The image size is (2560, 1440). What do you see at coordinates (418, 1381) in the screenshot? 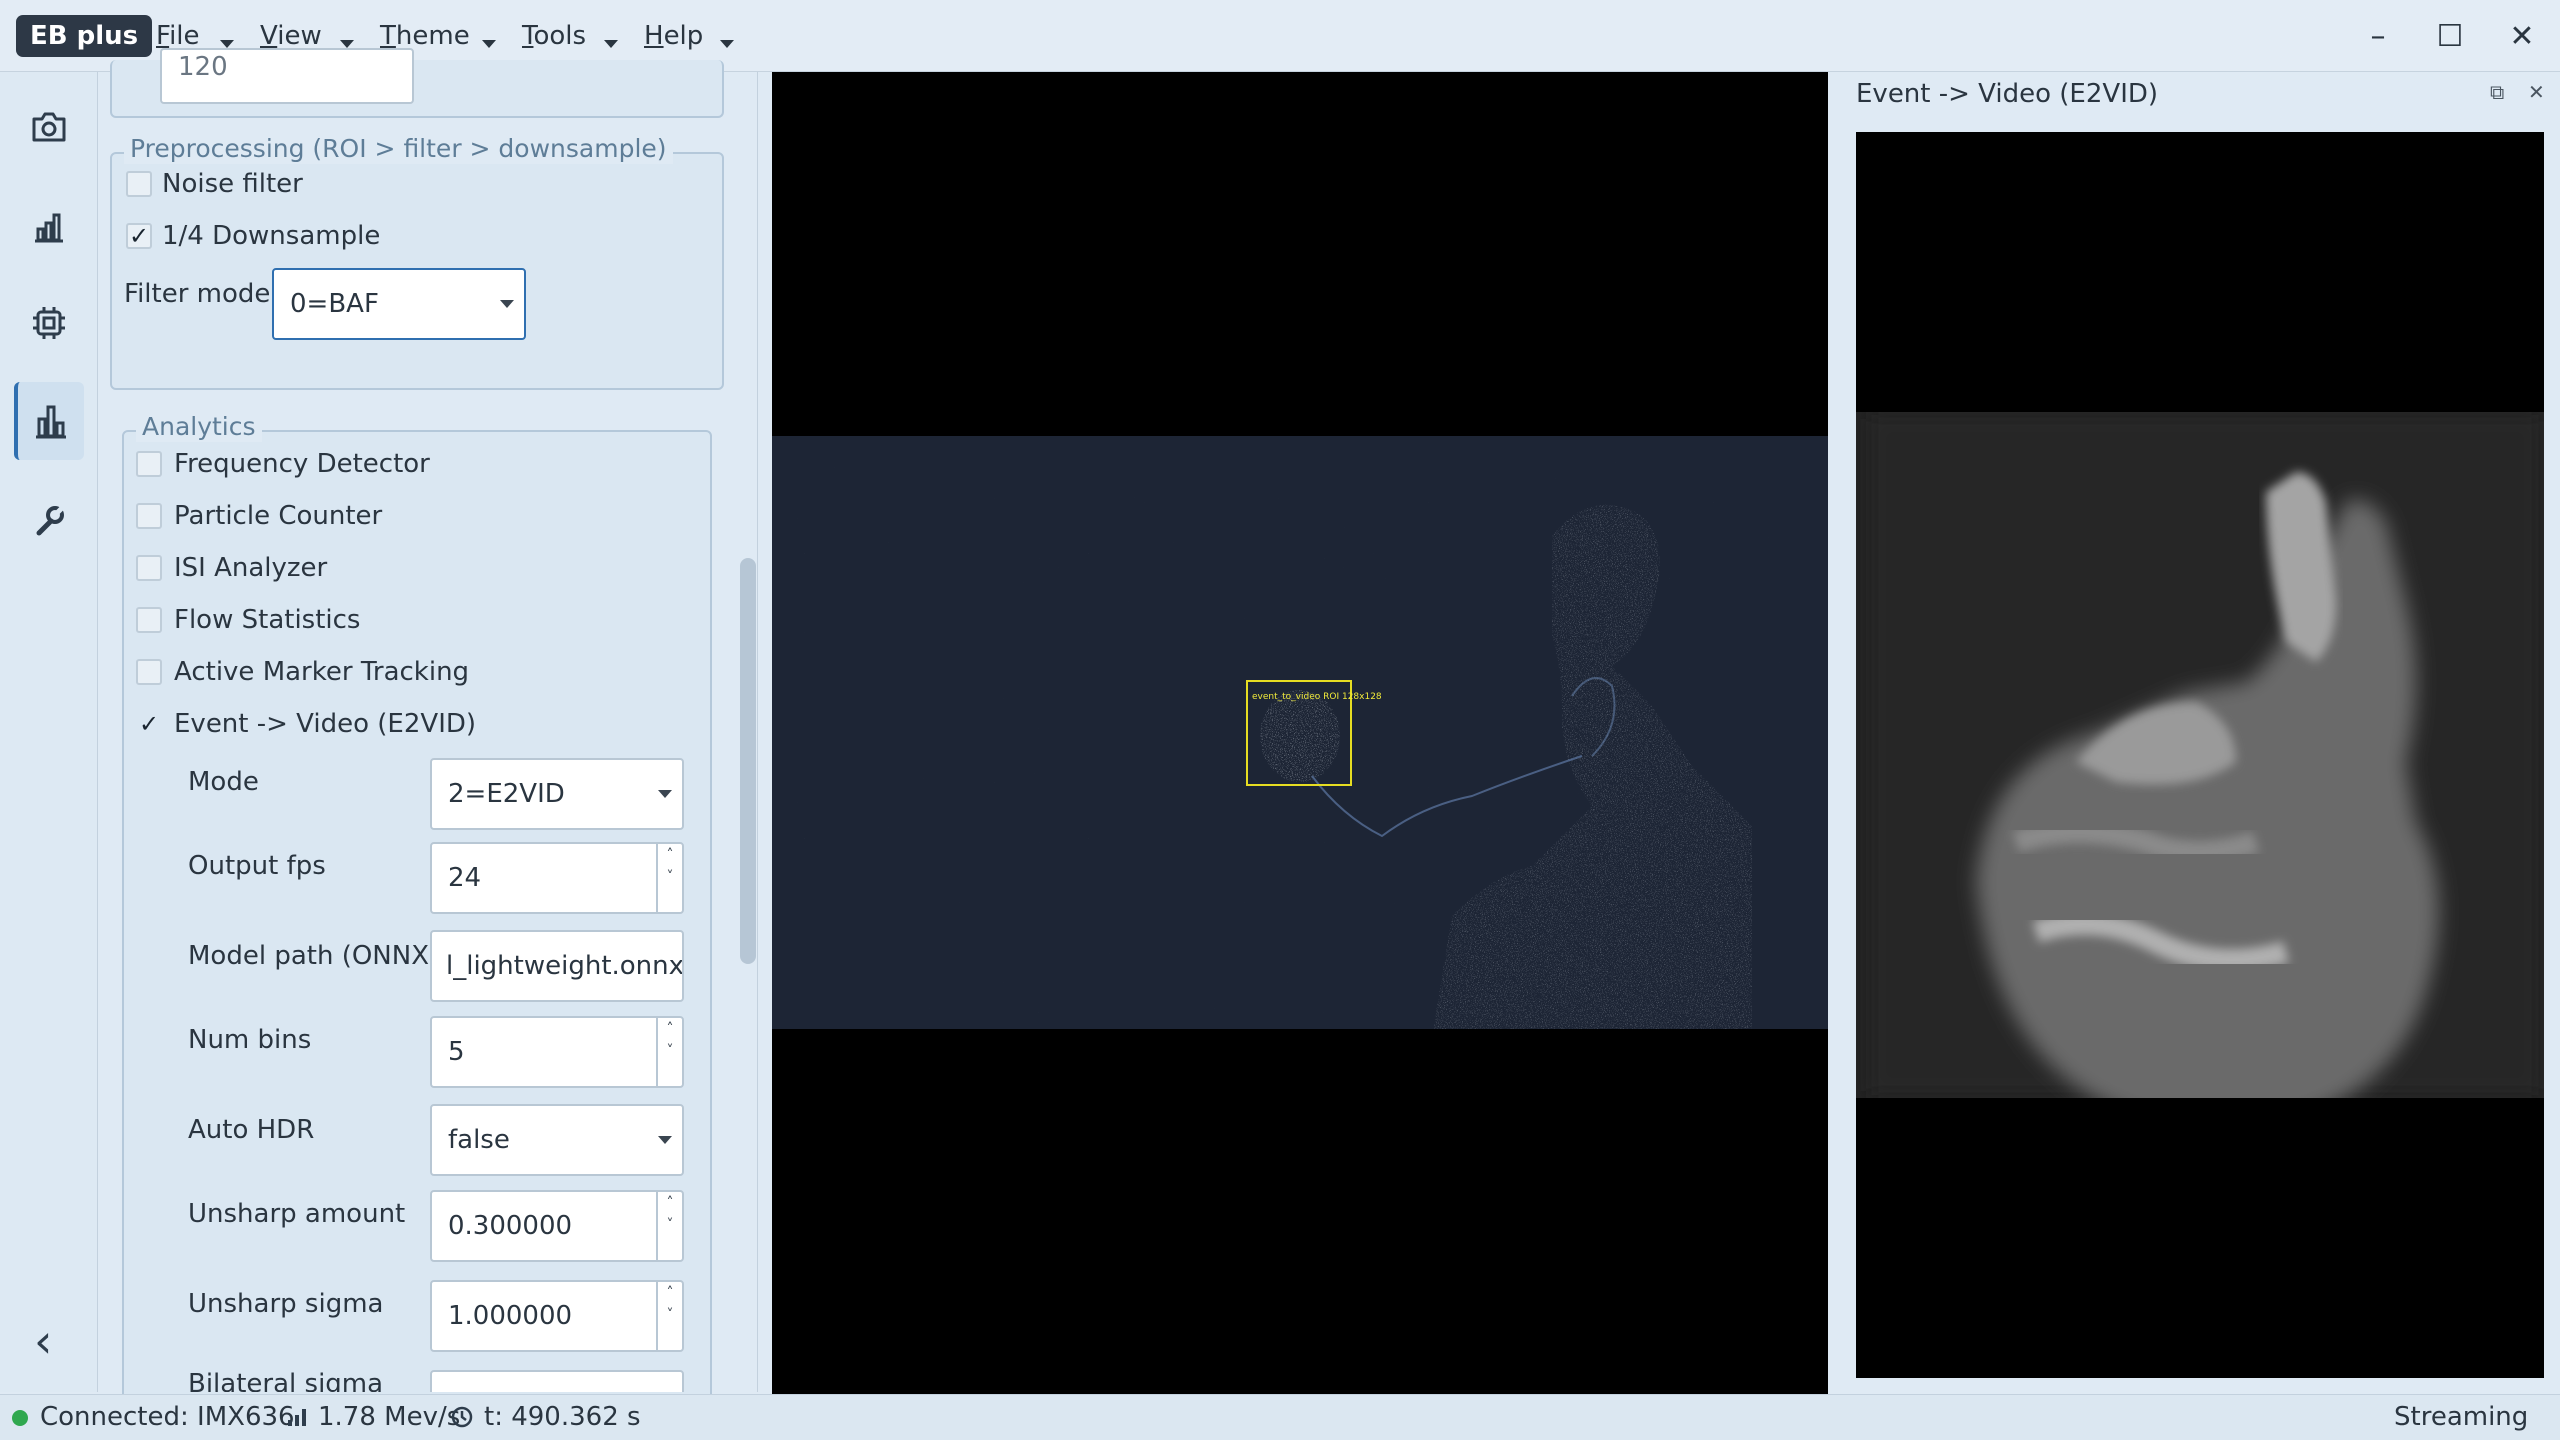
I see `bilateral-sigma-row-clip: Bilateral sigma` at bounding box center [418, 1381].